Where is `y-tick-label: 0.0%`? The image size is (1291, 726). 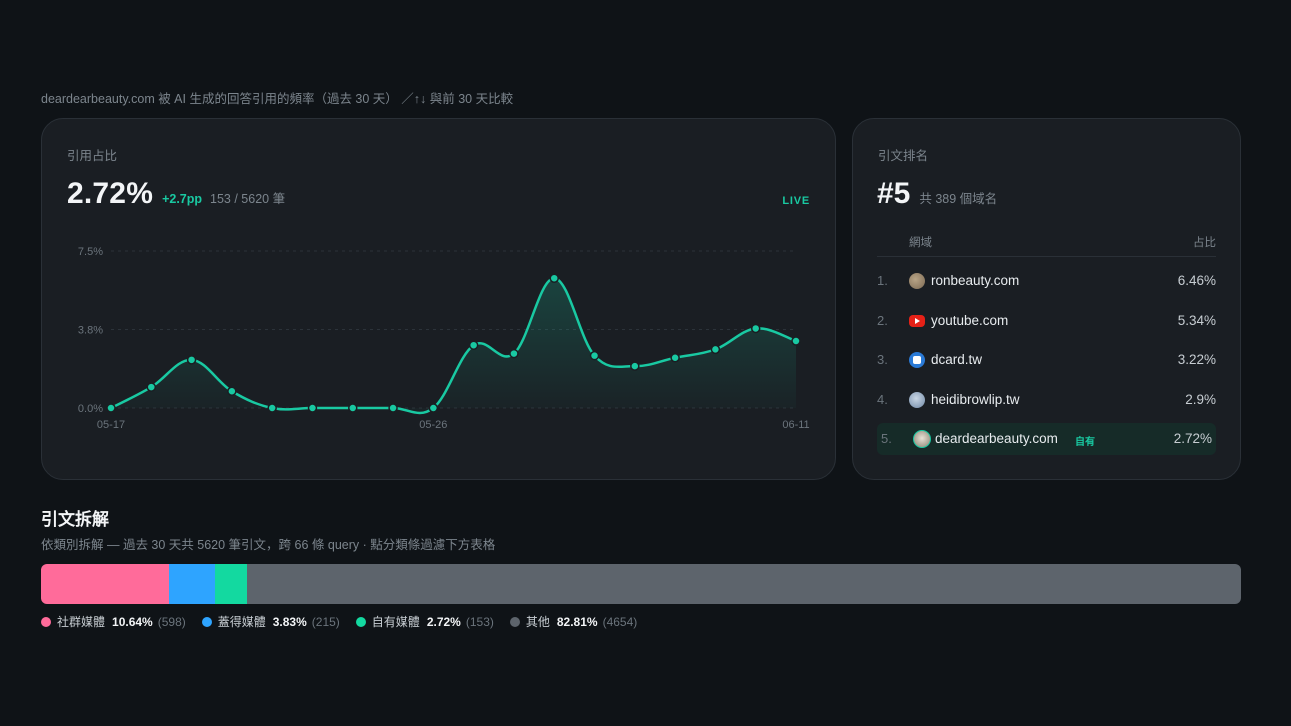 y-tick-label: 0.0% is located at coordinates (90, 409).